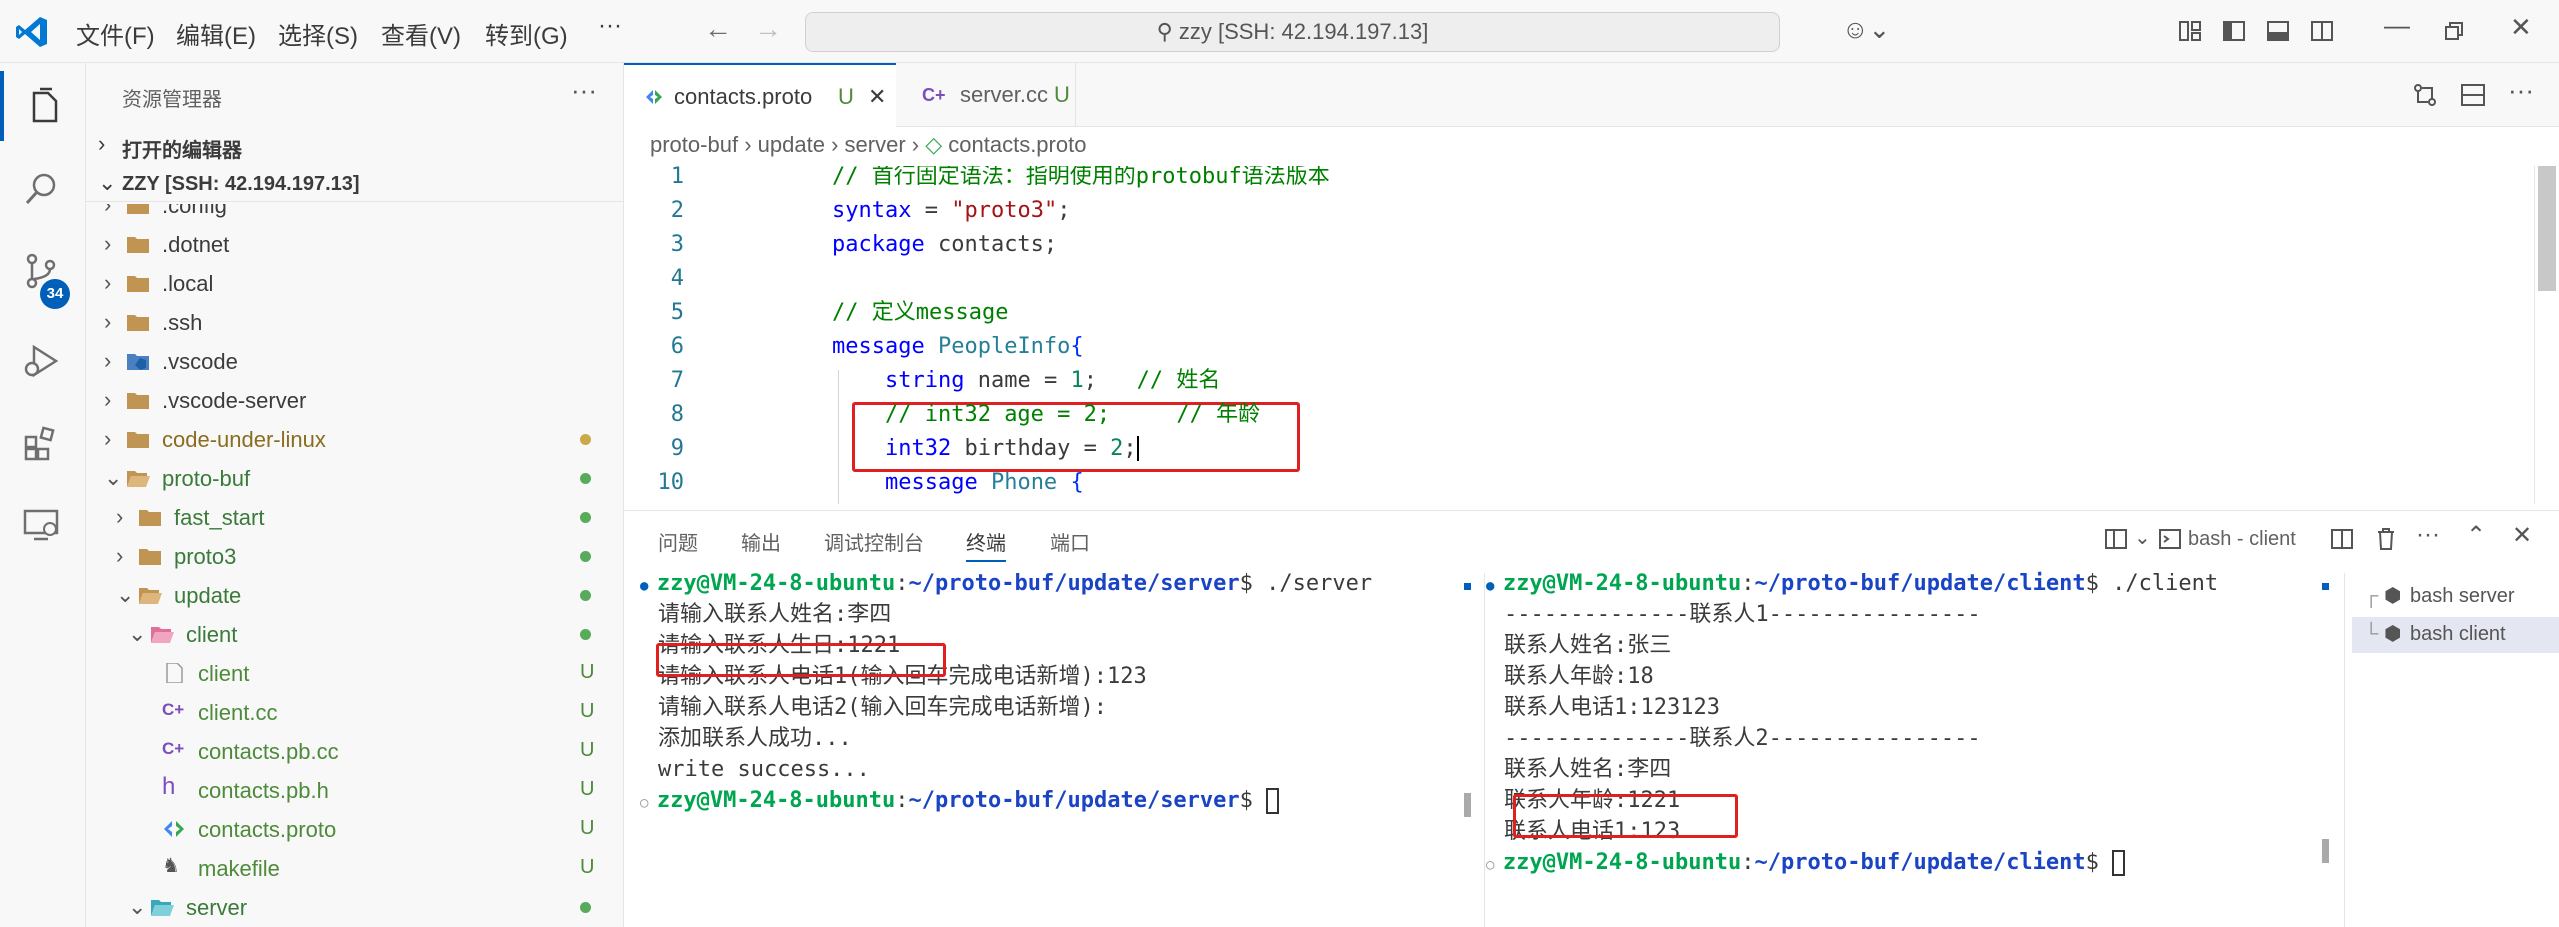 The width and height of the screenshot is (2559, 927). I want to click on back-arrow-icon: ←, so click(718, 29).